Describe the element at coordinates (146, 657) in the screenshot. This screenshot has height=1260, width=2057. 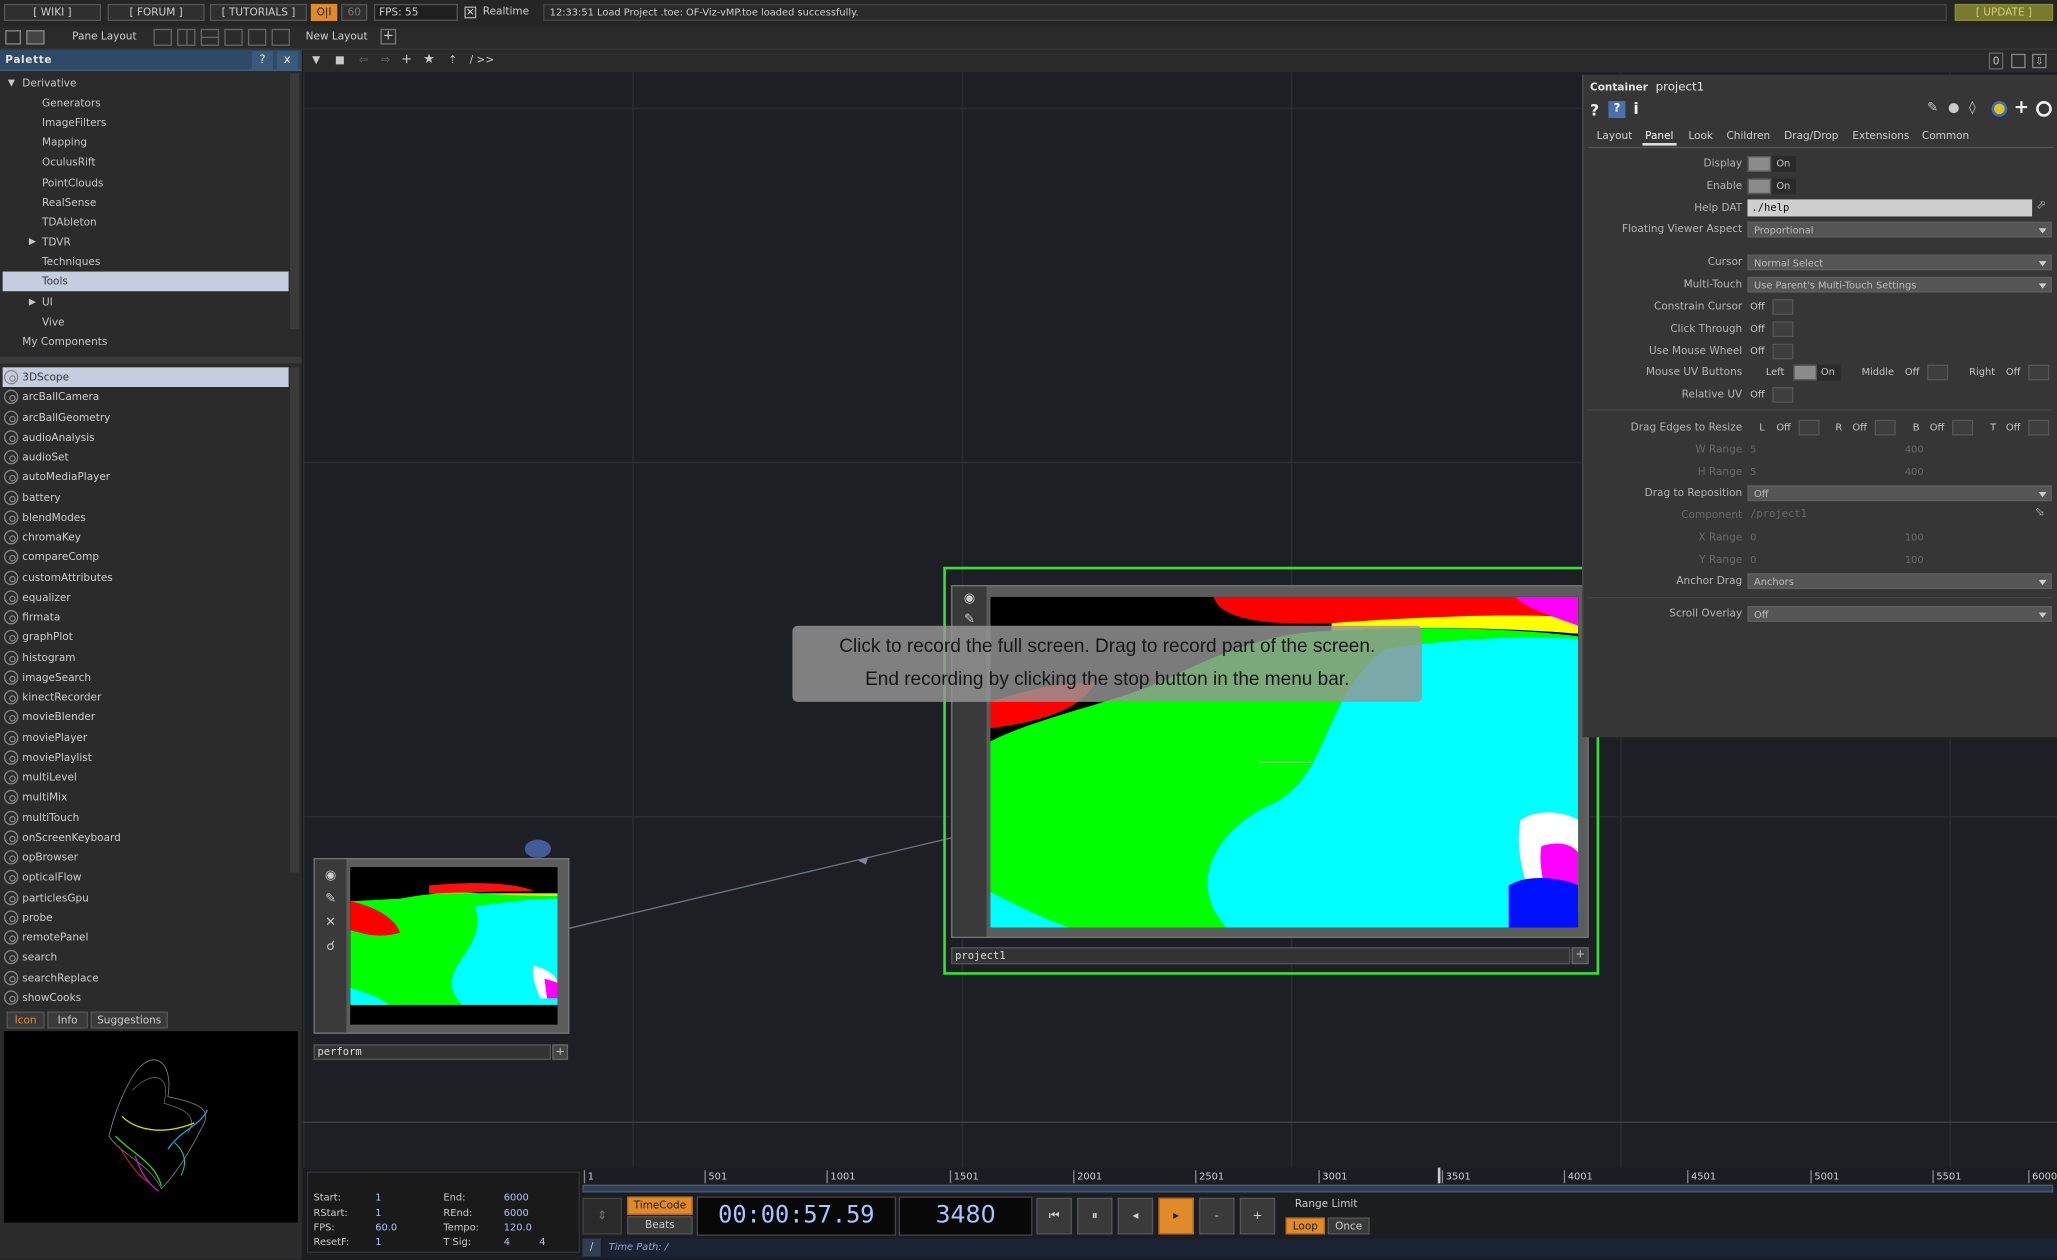
I see `component-item: histogram` at that location.